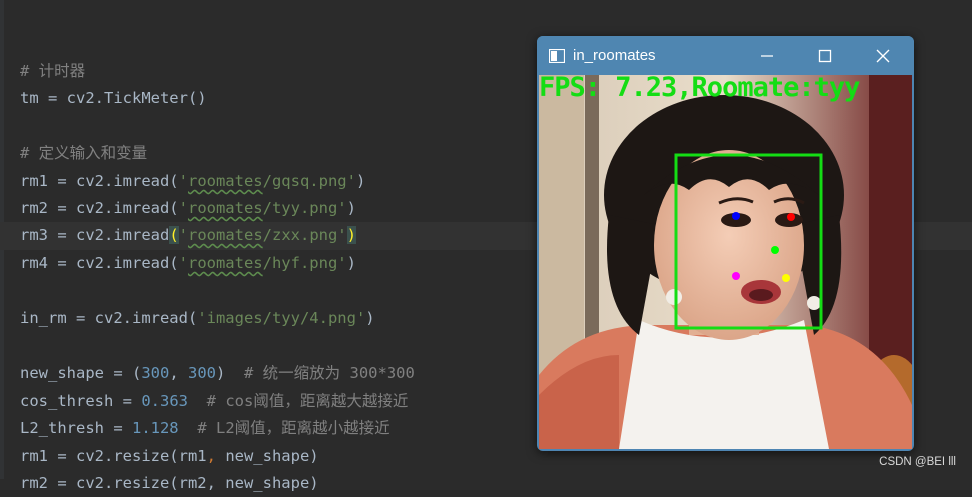 Image resolution: width=972 pixels, height=497 pixels. What do you see at coordinates (775, 250) in the screenshot?
I see `landmark-nose` at bounding box center [775, 250].